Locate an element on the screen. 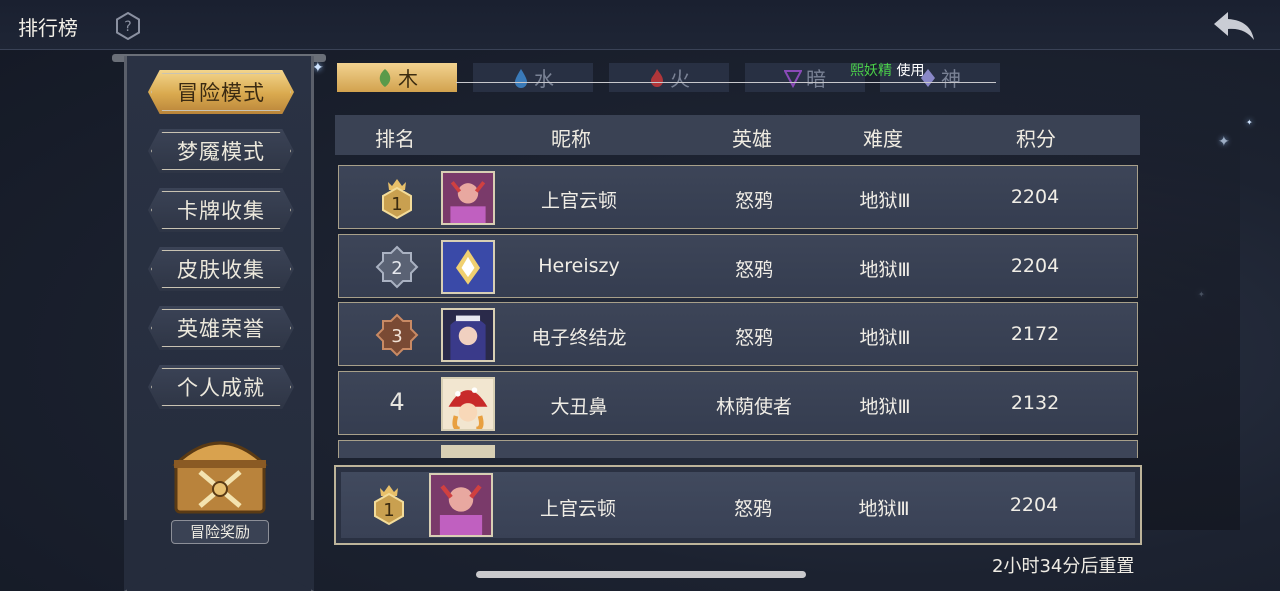 Image resolution: width=1280 pixels, height=591 pixels. mode-button-hero-honor: 英雄荣誉 is located at coordinates (221, 328).